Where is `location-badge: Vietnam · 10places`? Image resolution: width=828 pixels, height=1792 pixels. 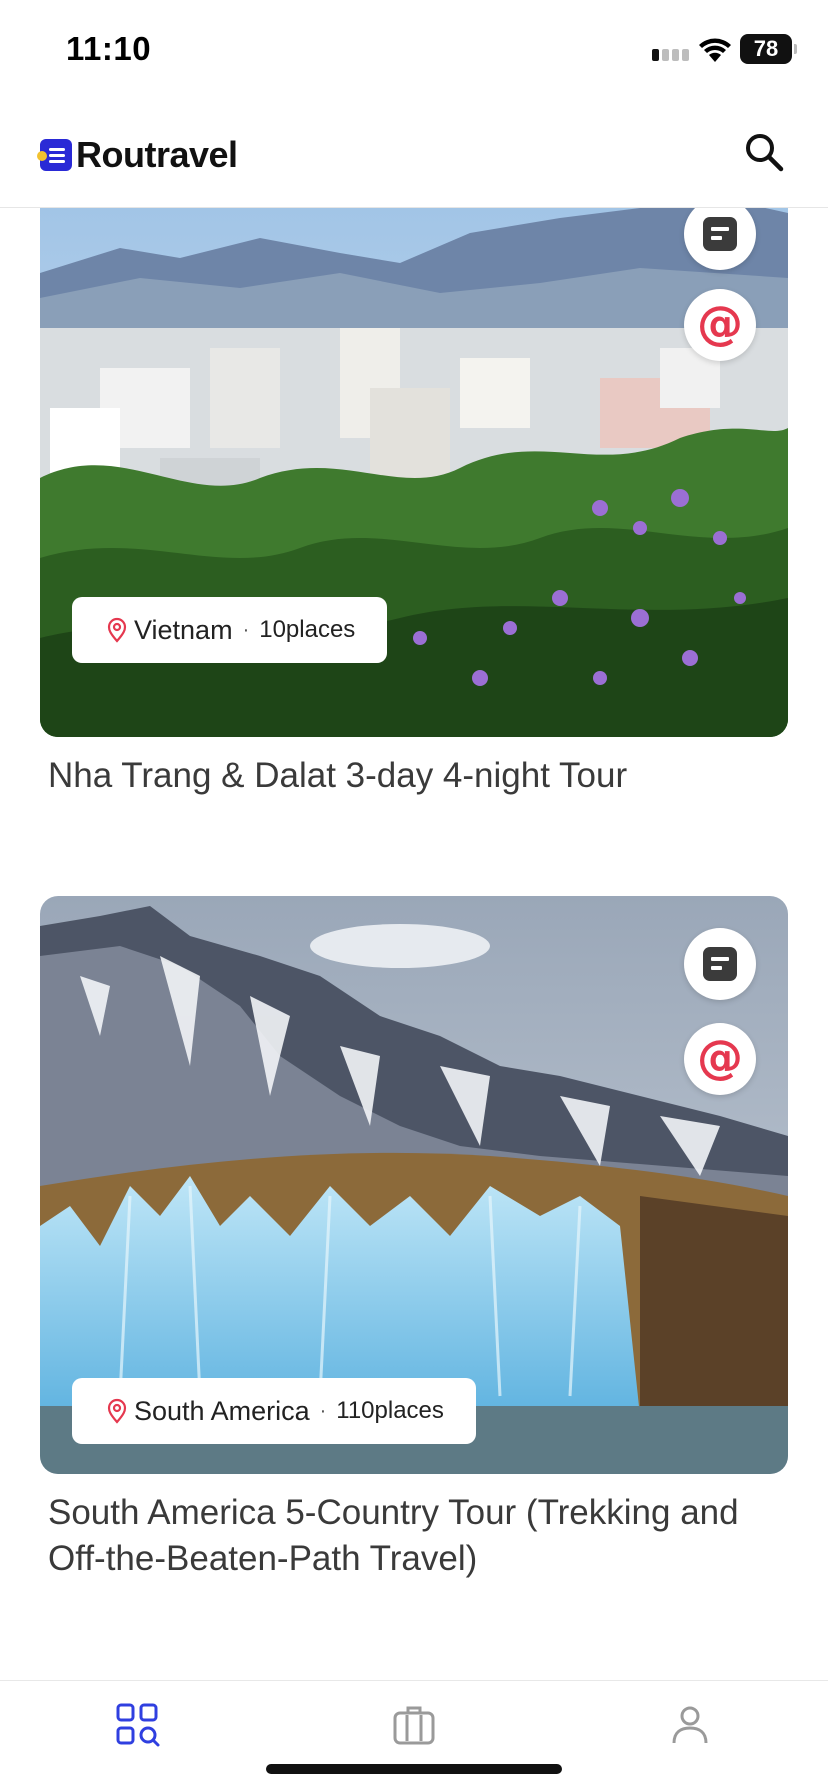
location-badge: Vietnam · 10places is located at coordinates (230, 630).